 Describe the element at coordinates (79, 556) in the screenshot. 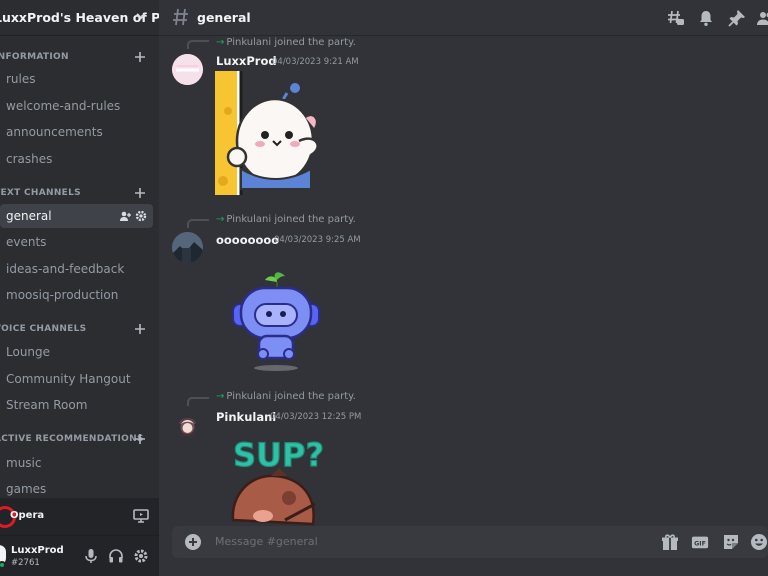

I see `user-panel: LuxxProd #2761` at that location.